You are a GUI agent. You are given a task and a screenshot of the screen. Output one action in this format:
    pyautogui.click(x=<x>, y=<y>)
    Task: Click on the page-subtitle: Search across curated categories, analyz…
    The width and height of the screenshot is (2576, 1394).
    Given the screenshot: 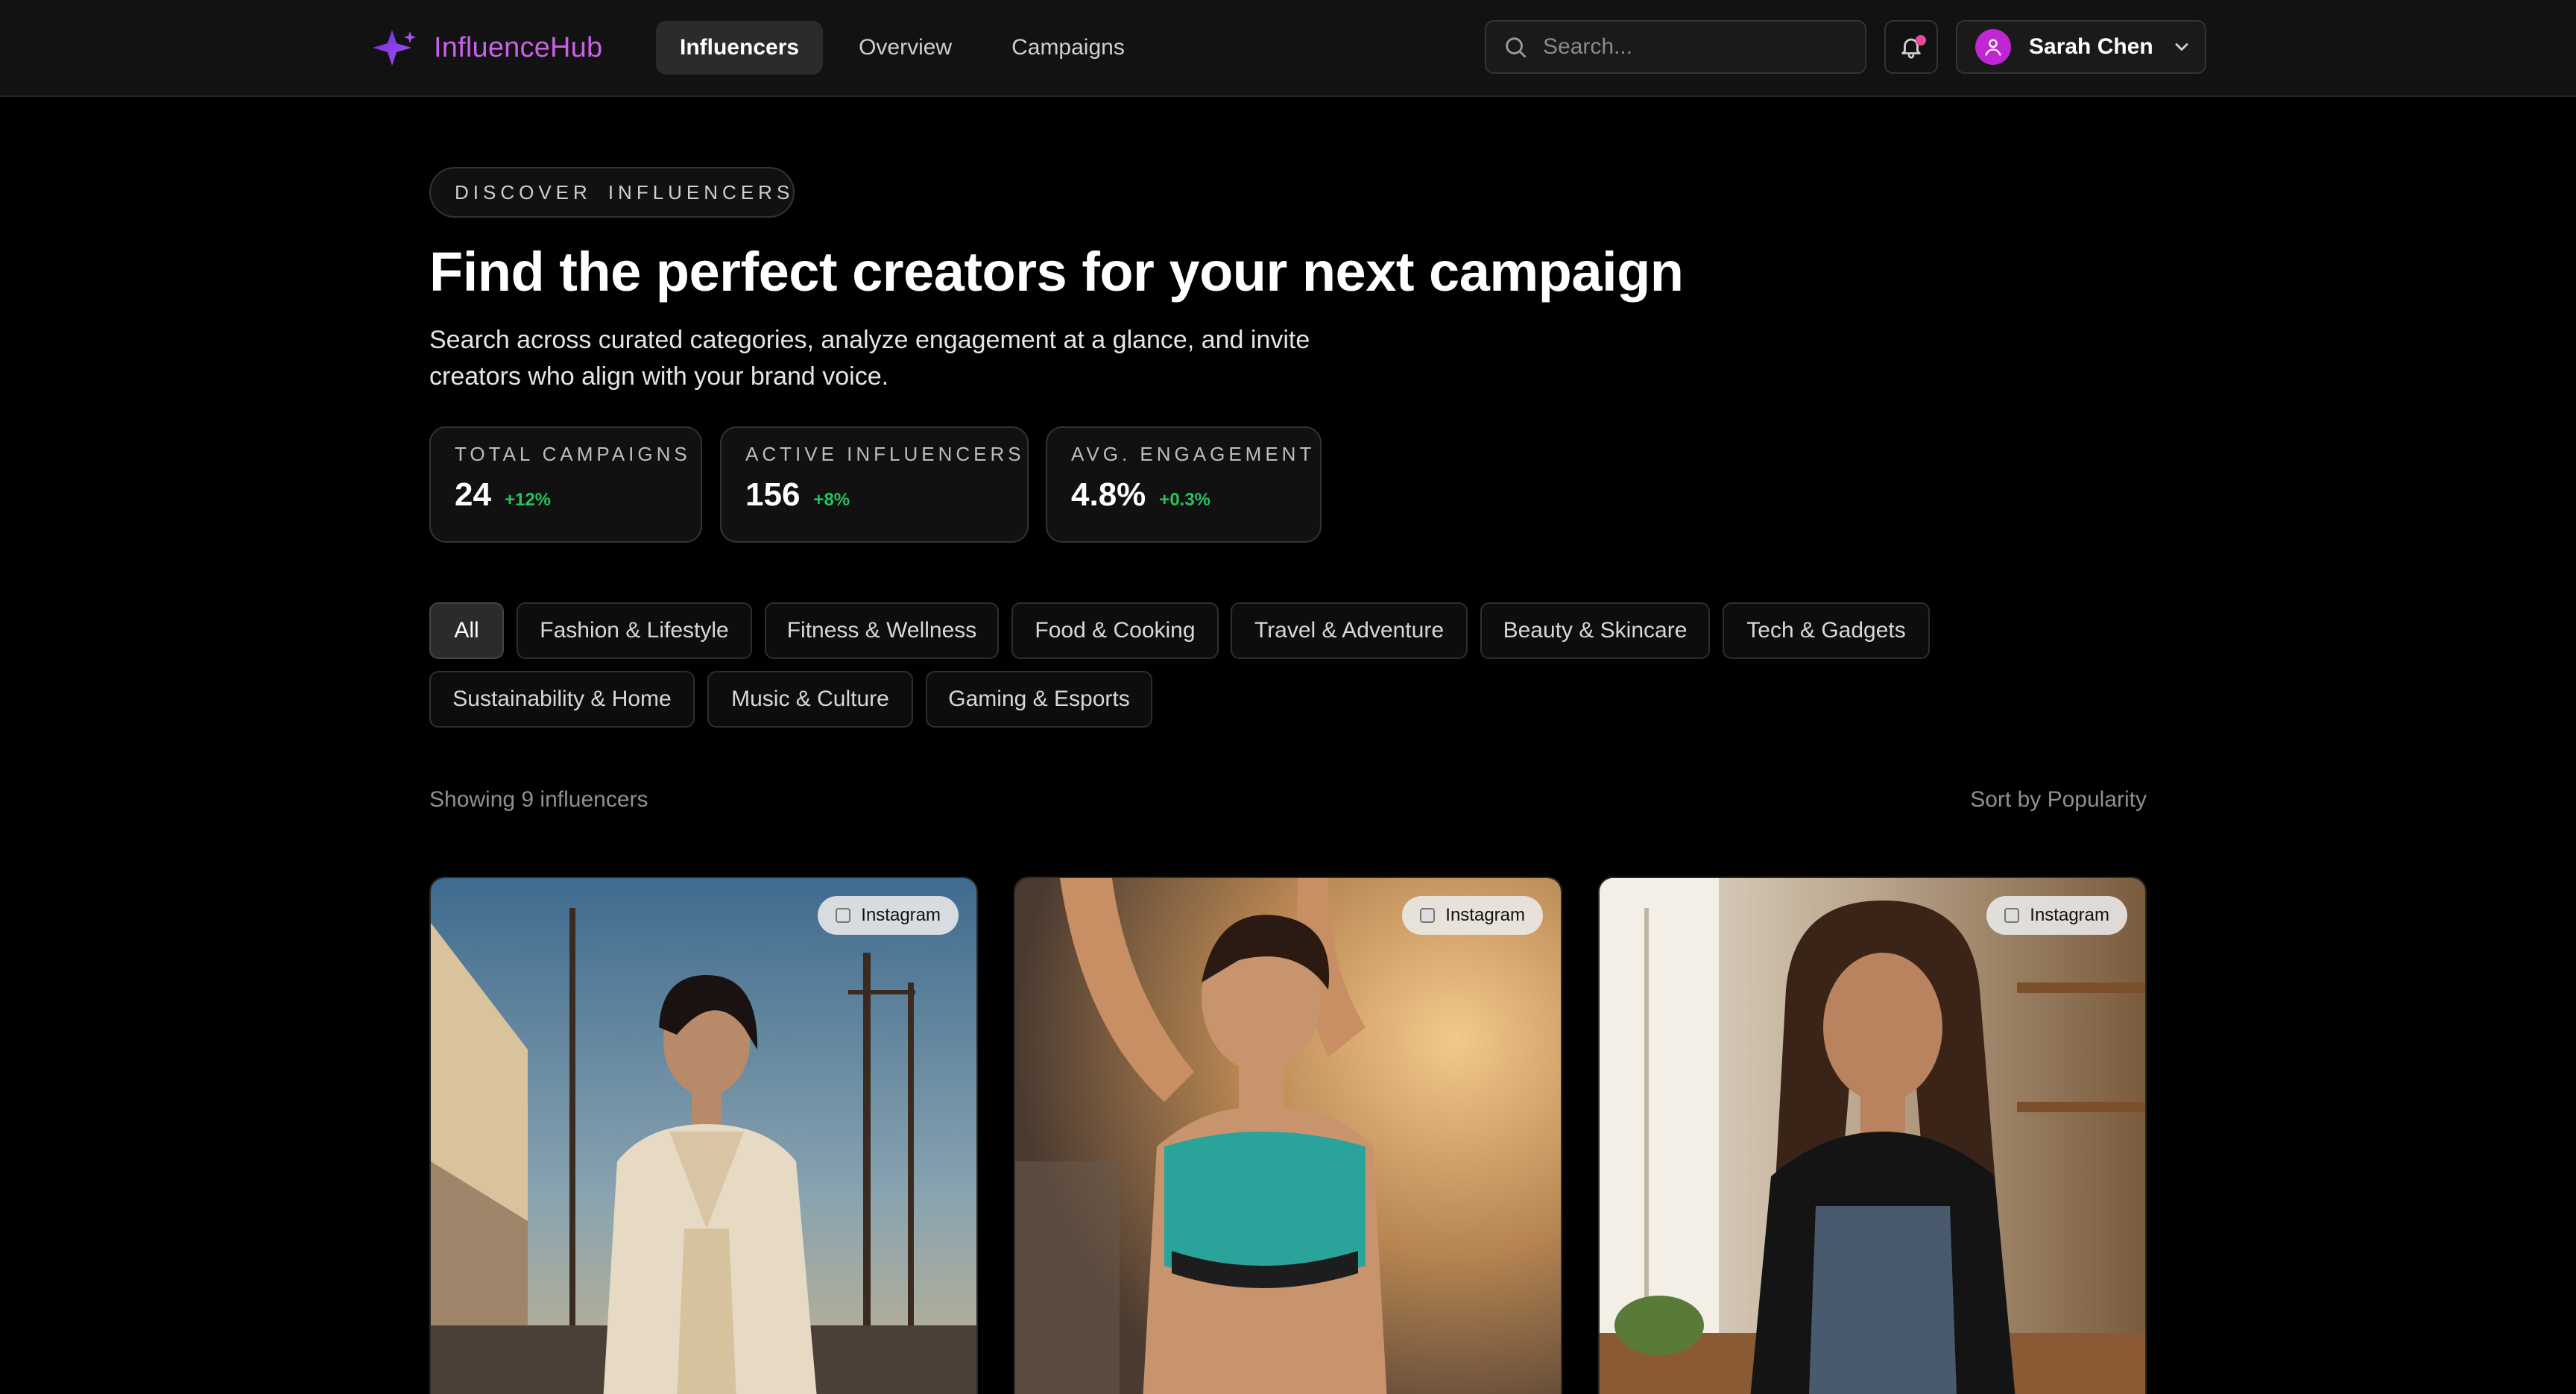 What is the action you would take?
    pyautogui.click(x=870, y=358)
    